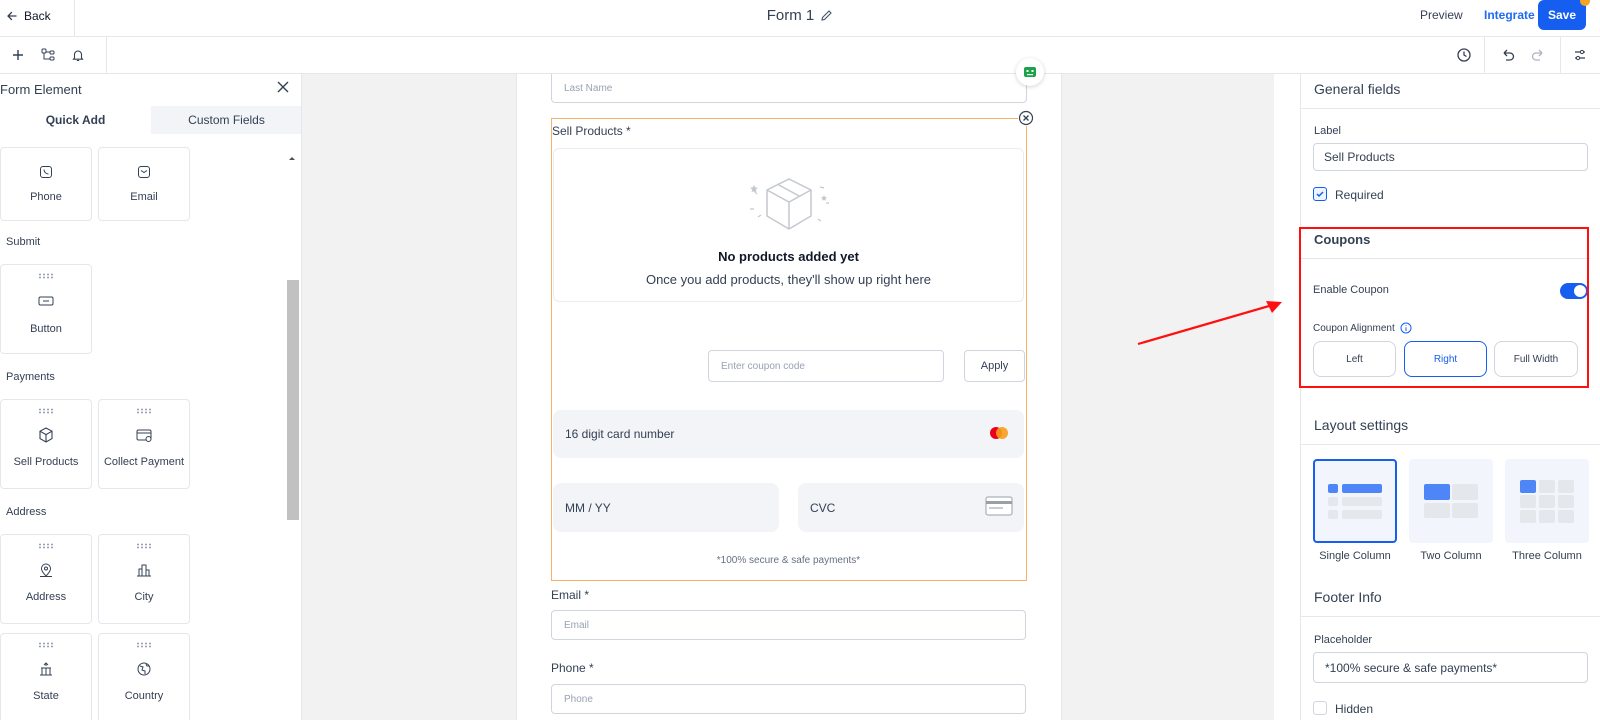 The height and width of the screenshot is (720, 1600). Describe the element at coordinates (789, 88) in the screenshot. I see `last-name-input: Last Name` at that location.